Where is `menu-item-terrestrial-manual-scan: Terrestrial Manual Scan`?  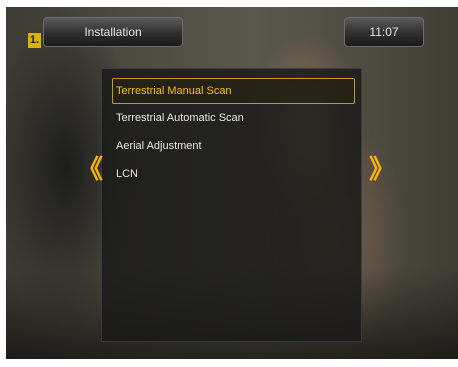 menu-item-terrestrial-manual-scan: Terrestrial Manual Scan is located at coordinates (233, 91).